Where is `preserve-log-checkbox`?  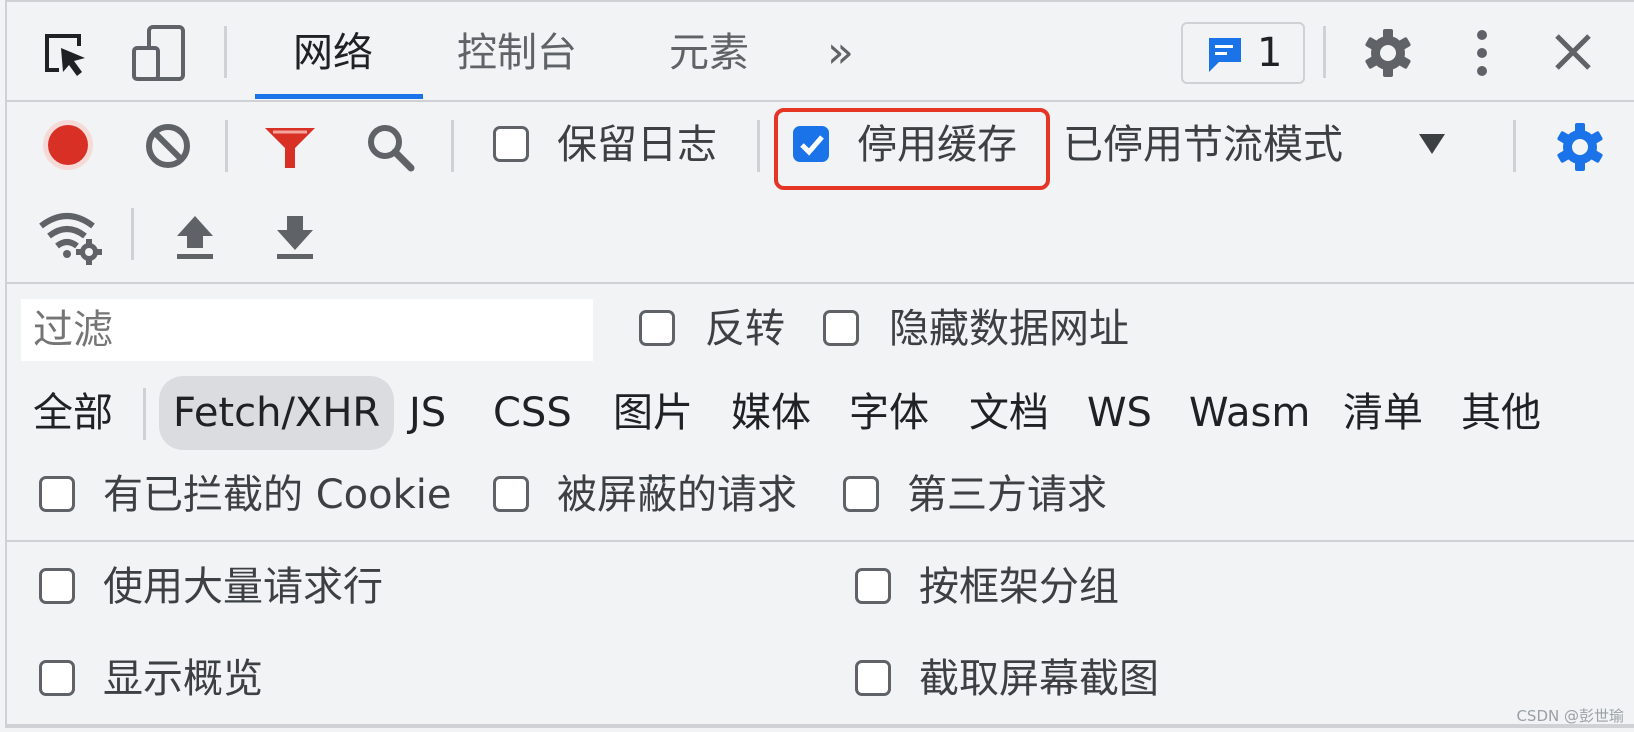
preserve-log-checkbox is located at coordinates (511, 144).